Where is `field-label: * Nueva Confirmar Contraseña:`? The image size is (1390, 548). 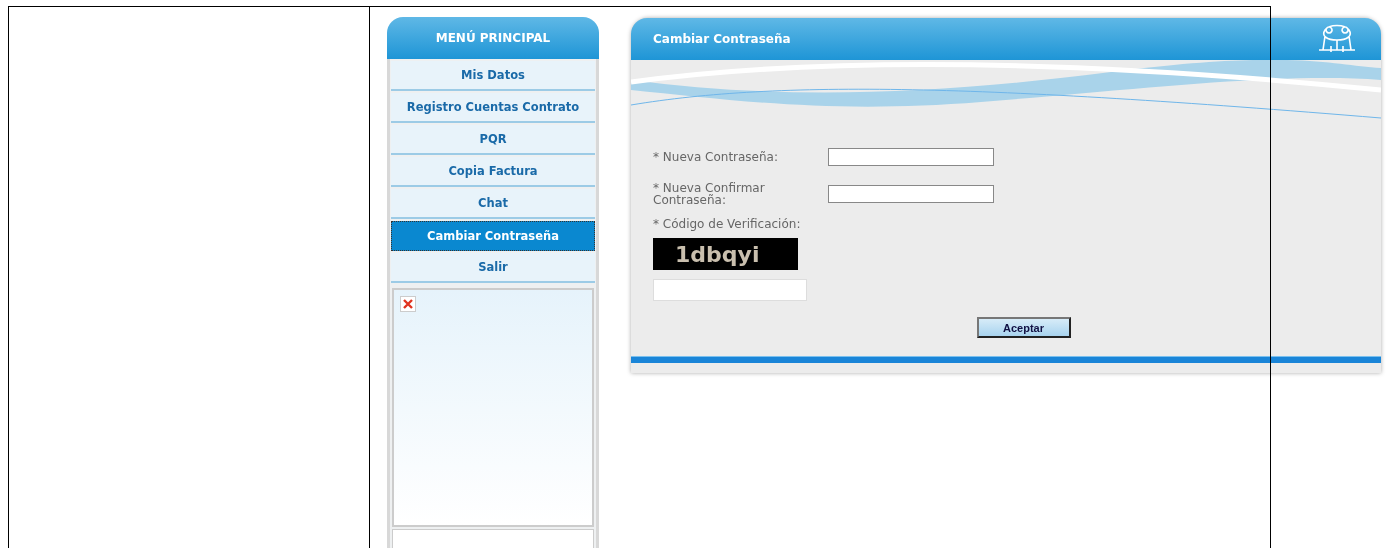 field-label: * Nueva Confirmar Contraseña: is located at coordinates (709, 193).